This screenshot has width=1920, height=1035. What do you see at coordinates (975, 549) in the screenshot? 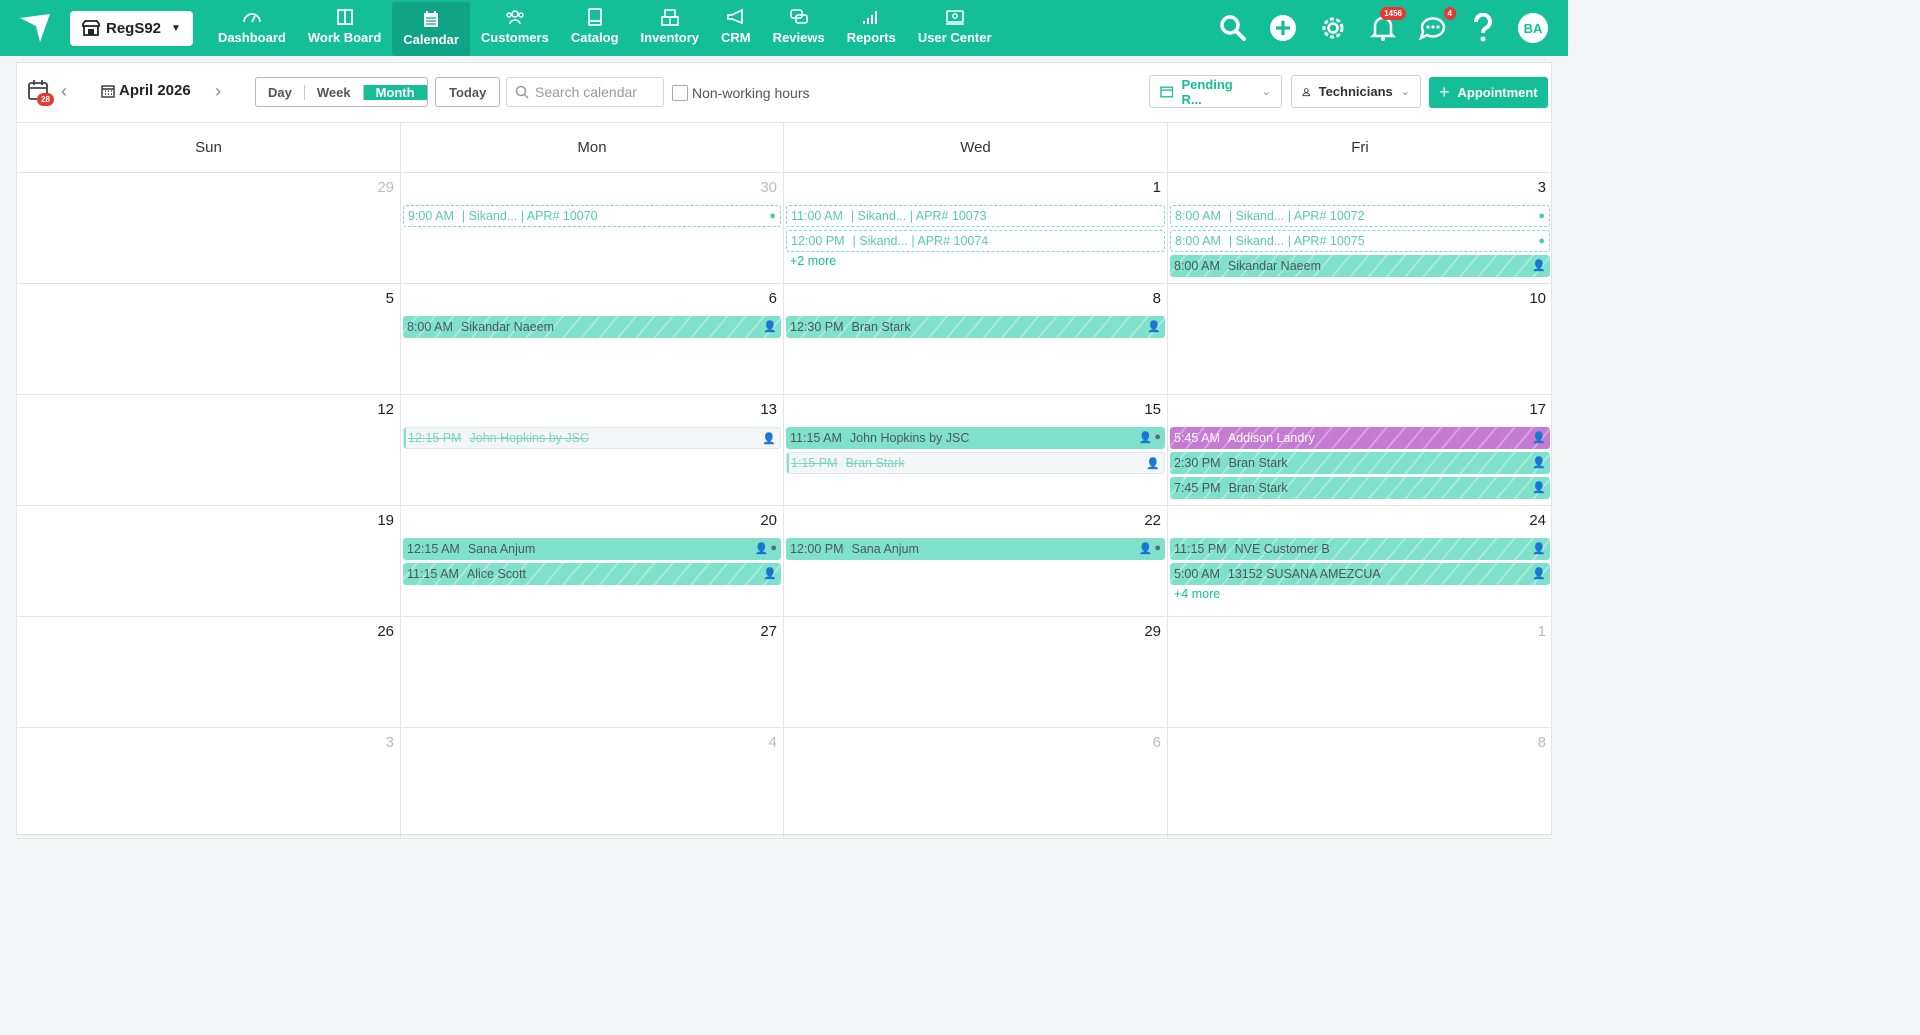
I see `calendar-event: 12:00 PM Sana Anjum 👤 ●` at bounding box center [975, 549].